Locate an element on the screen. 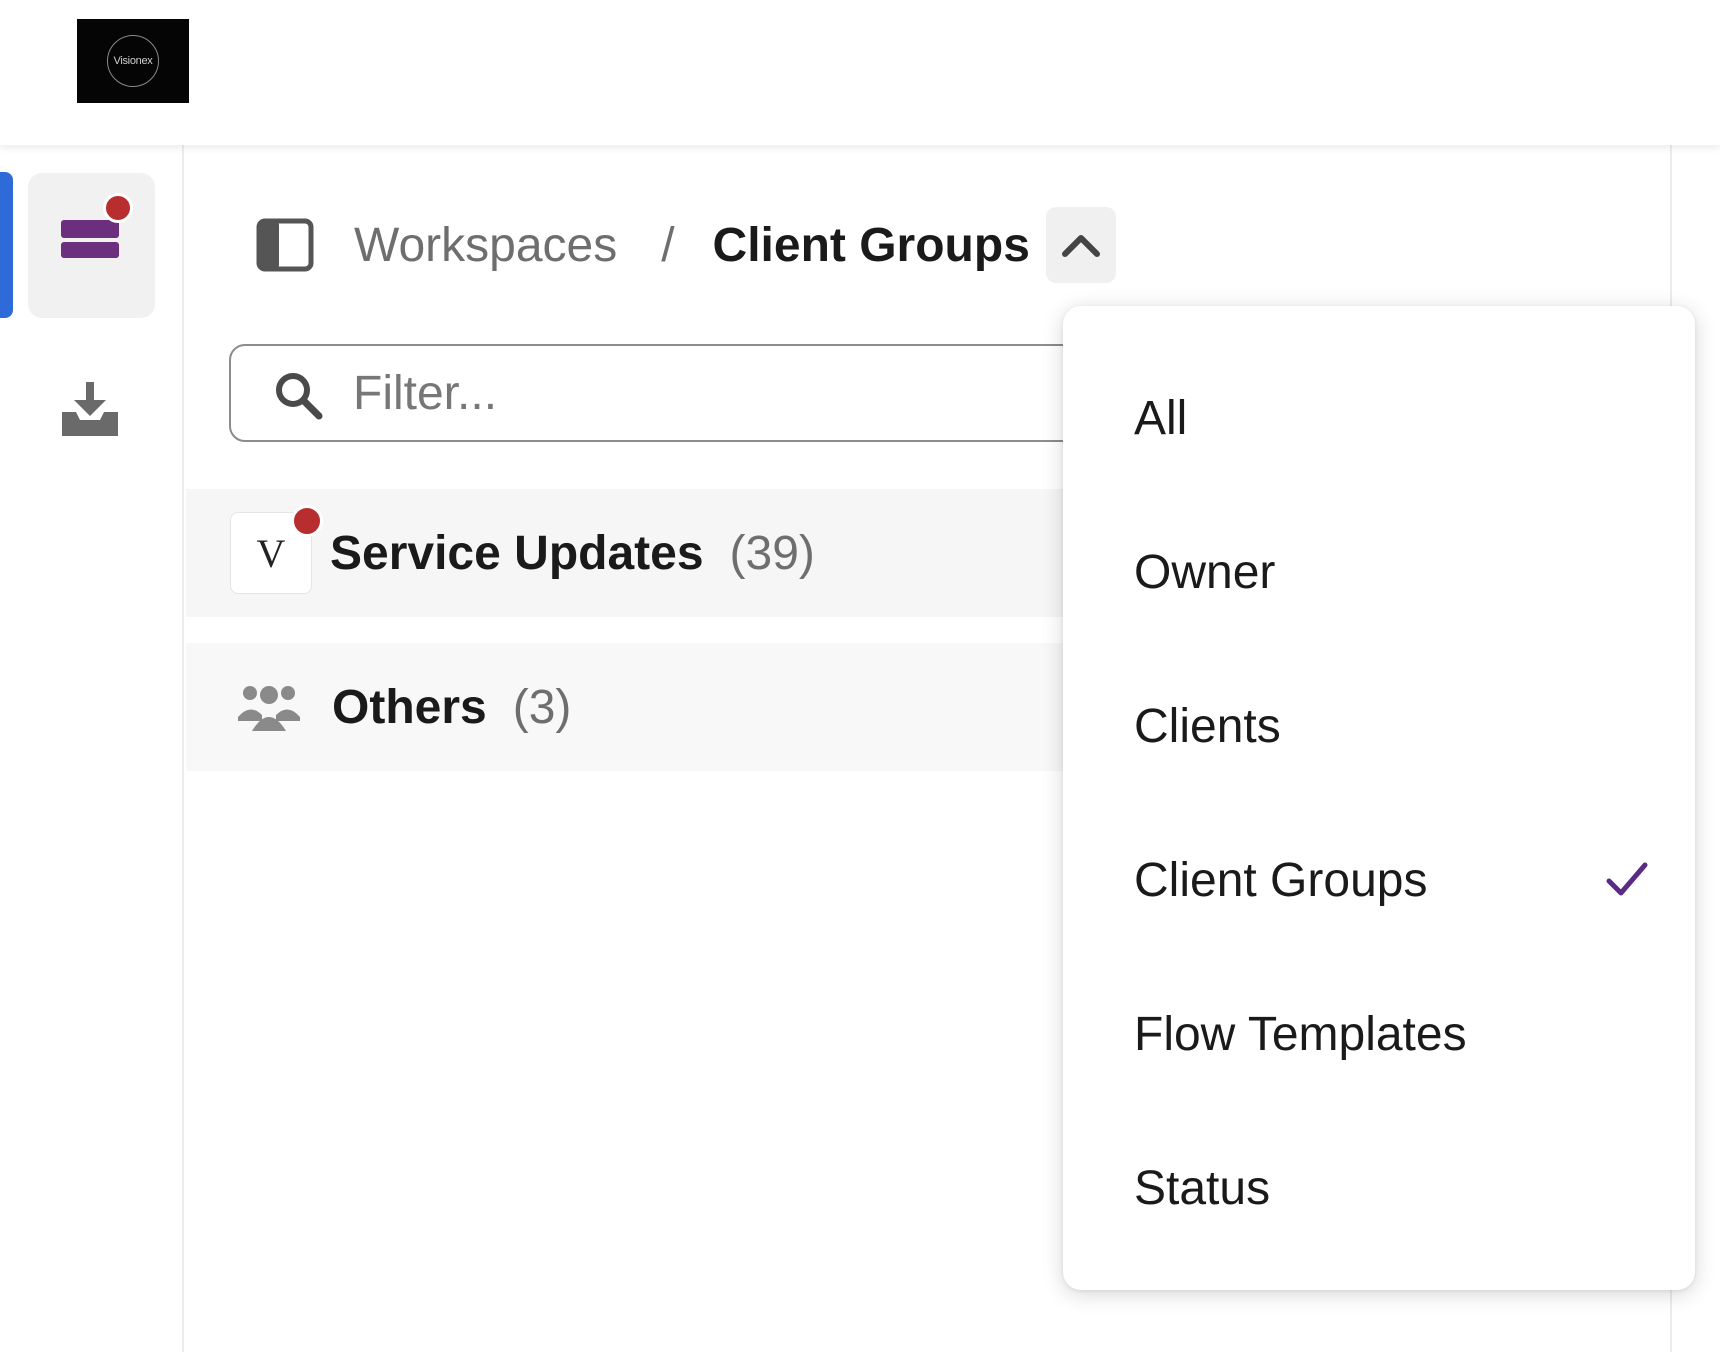 Image resolution: width=1720 pixels, height=1352 pixels. menu-item-flow-templates: Flow Templates is located at coordinates (1379, 1034).